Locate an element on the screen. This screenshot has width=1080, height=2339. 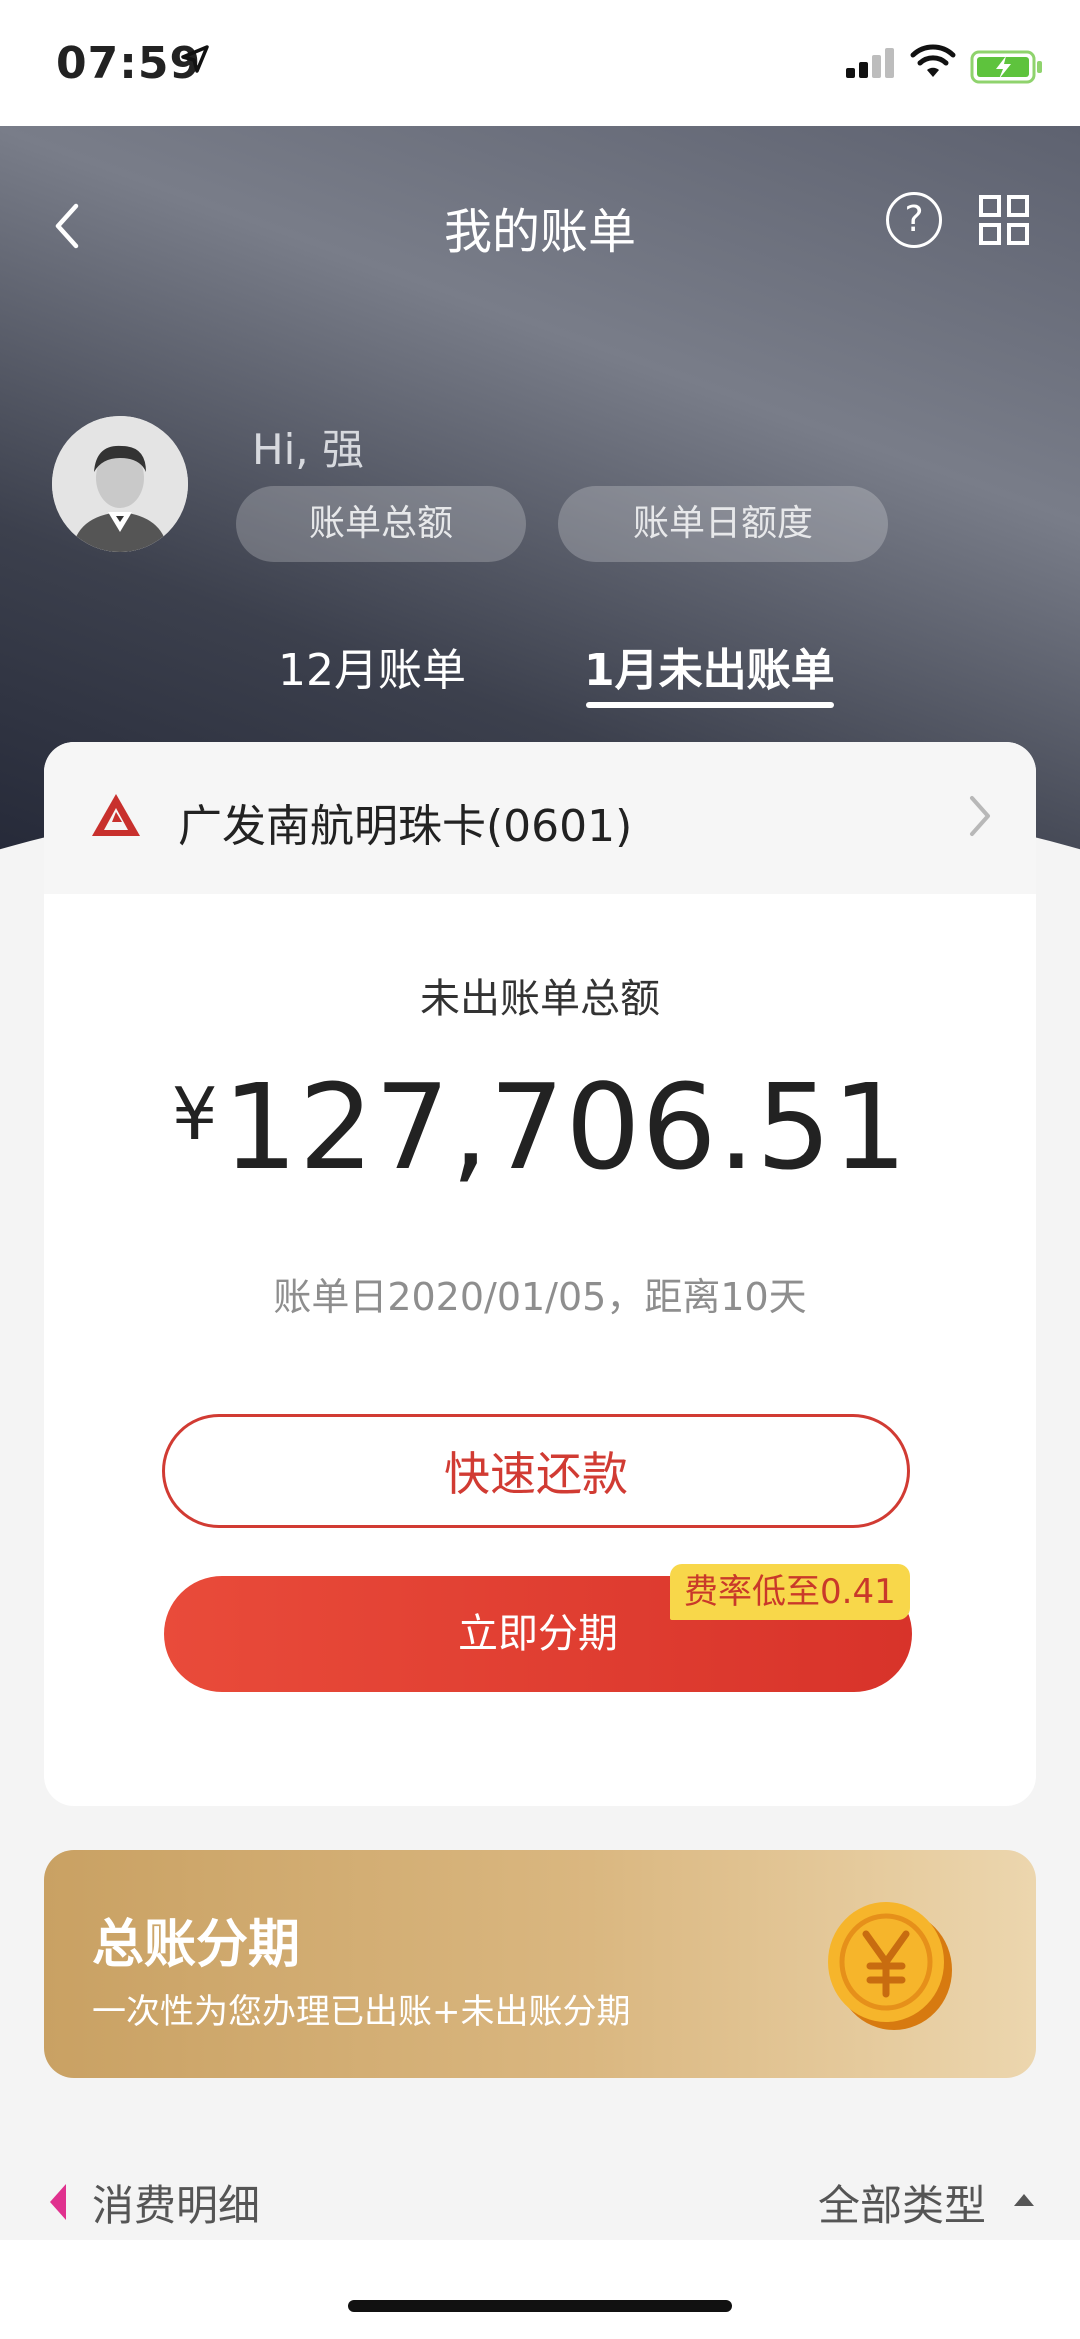
unbilled-amount: 127,706.51 is located at coordinates (565, 1127).